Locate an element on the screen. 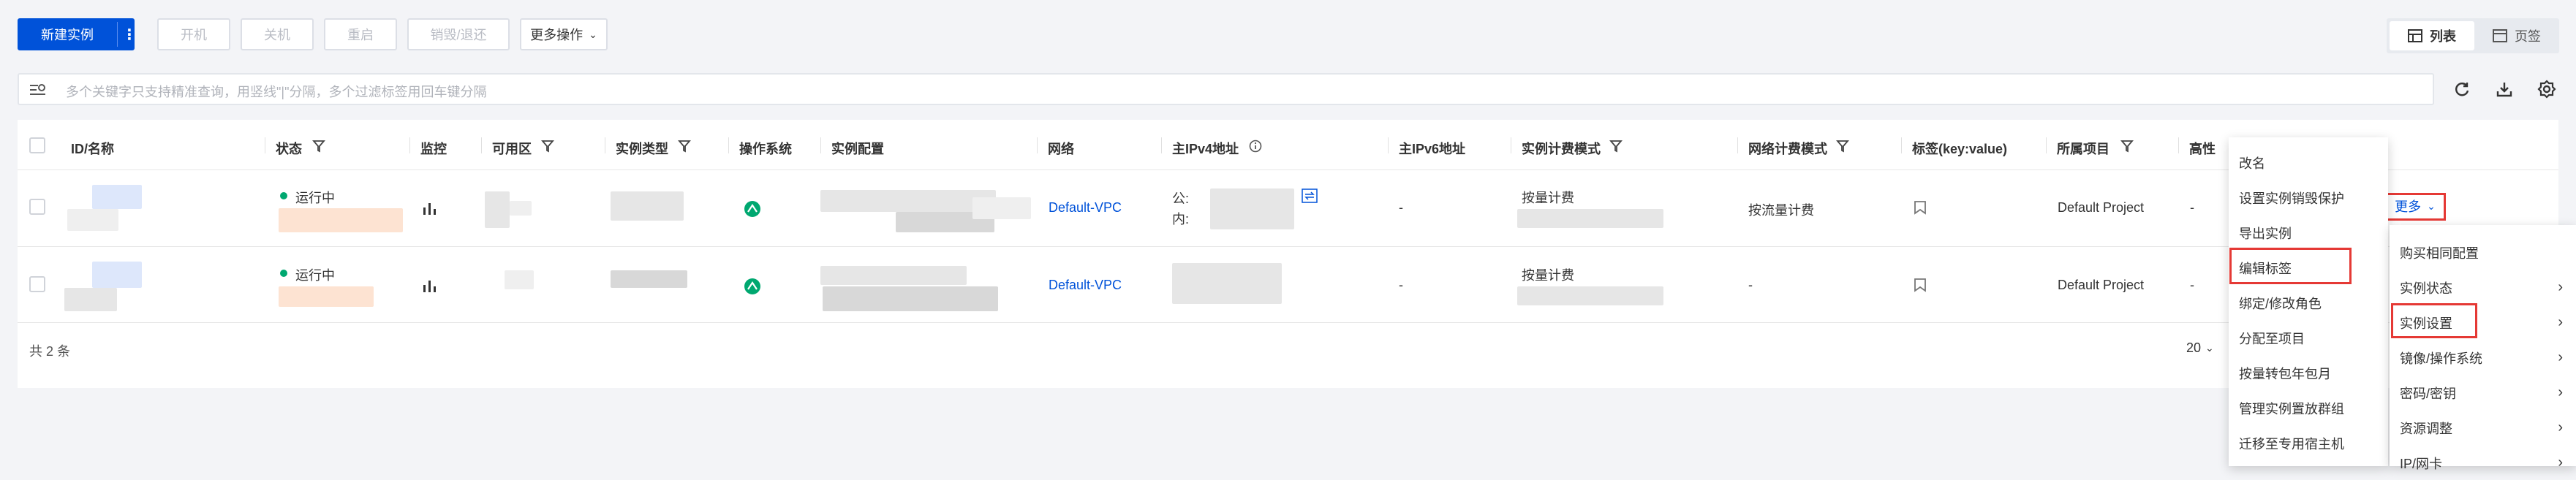 The height and width of the screenshot is (480, 2576). start-button: 开机 is located at coordinates (193, 34).